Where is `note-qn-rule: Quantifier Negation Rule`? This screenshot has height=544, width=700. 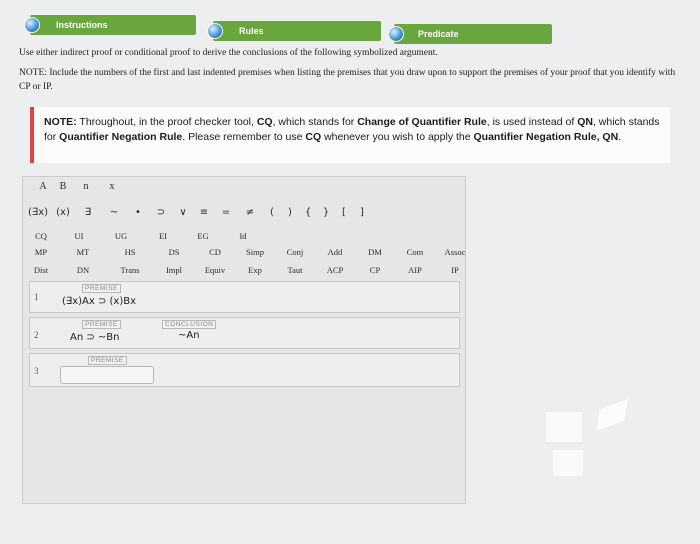
note-qn-rule: Quantifier Negation Rule is located at coordinates (121, 137).